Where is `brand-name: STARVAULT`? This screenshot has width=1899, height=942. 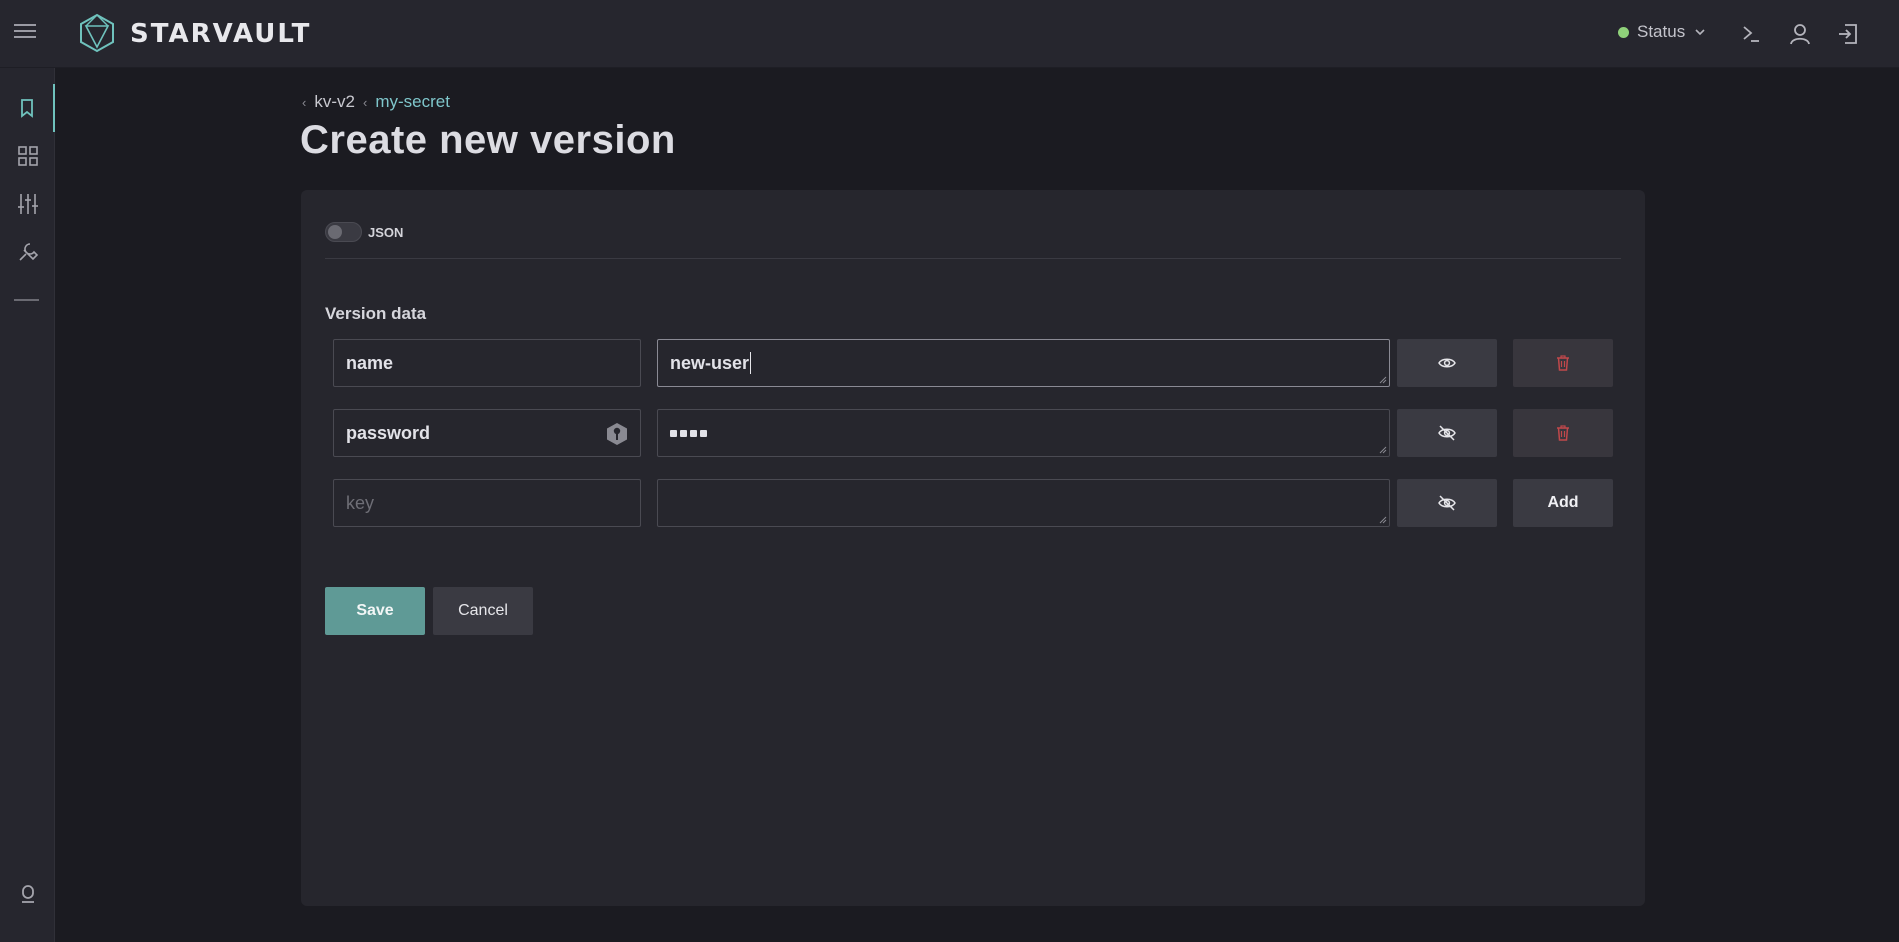
brand-name: STARVAULT is located at coordinates (221, 34).